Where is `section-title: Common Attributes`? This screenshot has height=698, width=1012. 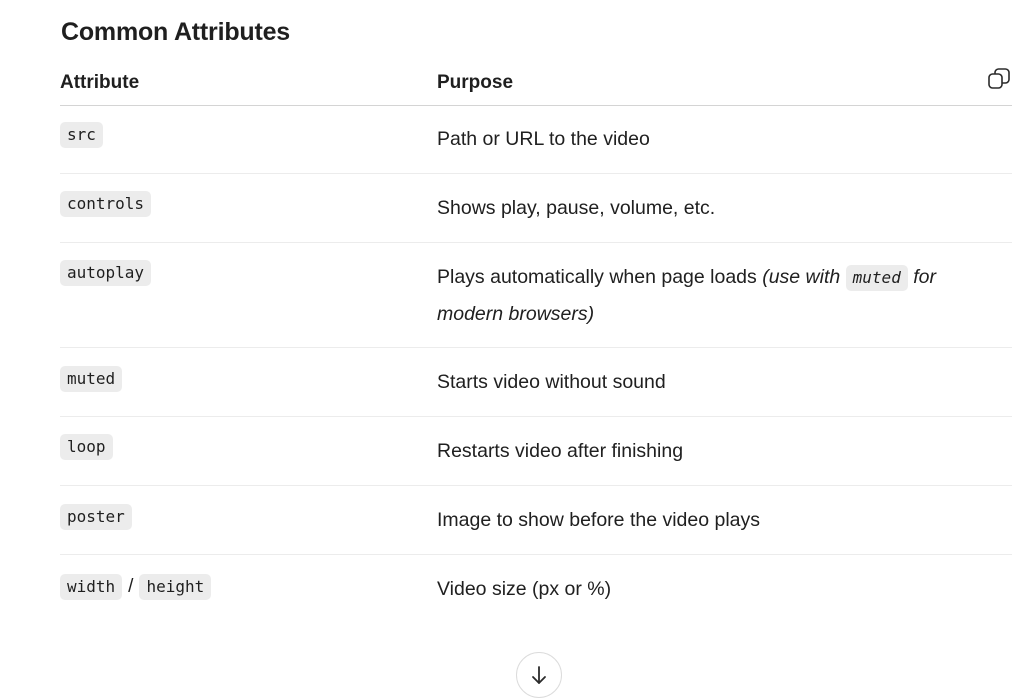 section-title: Common Attributes is located at coordinates (175, 32).